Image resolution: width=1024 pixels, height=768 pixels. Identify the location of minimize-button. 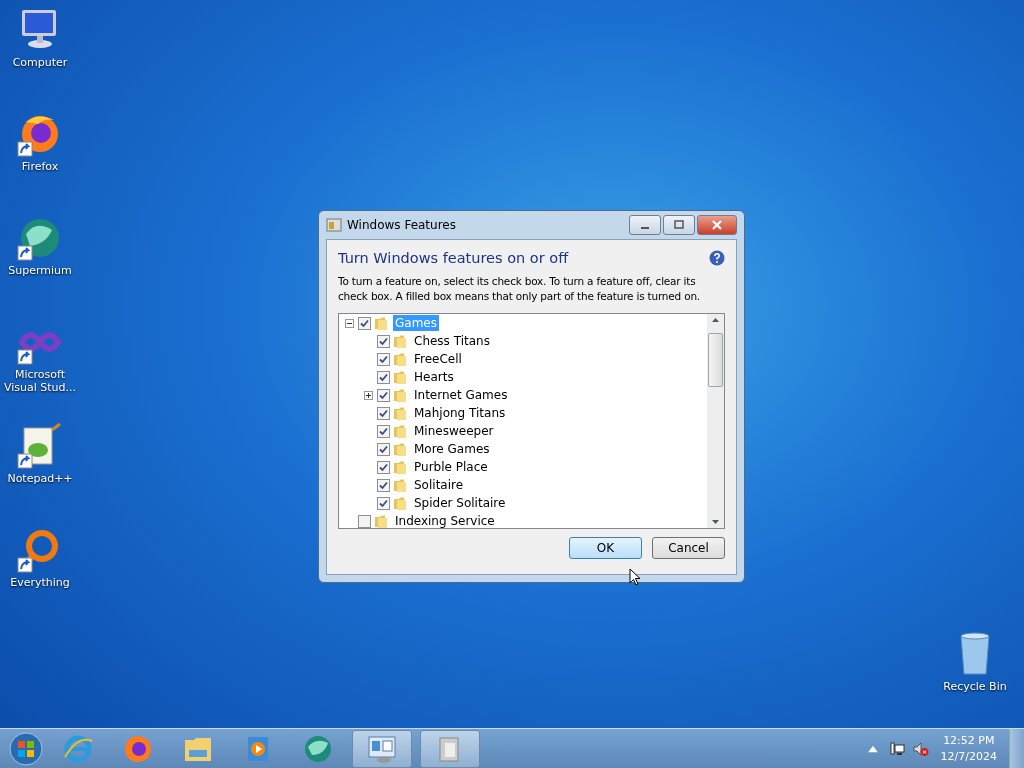
(645, 225).